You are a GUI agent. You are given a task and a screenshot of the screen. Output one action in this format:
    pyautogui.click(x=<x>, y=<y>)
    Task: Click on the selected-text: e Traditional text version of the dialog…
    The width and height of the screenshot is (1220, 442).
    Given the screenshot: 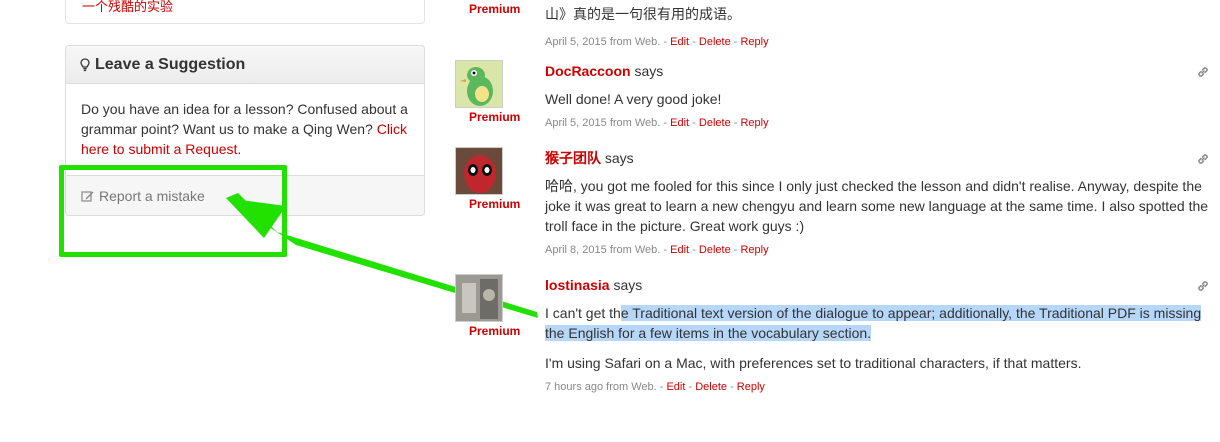 What is the action you would take?
    pyautogui.click(x=873, y=323)
    